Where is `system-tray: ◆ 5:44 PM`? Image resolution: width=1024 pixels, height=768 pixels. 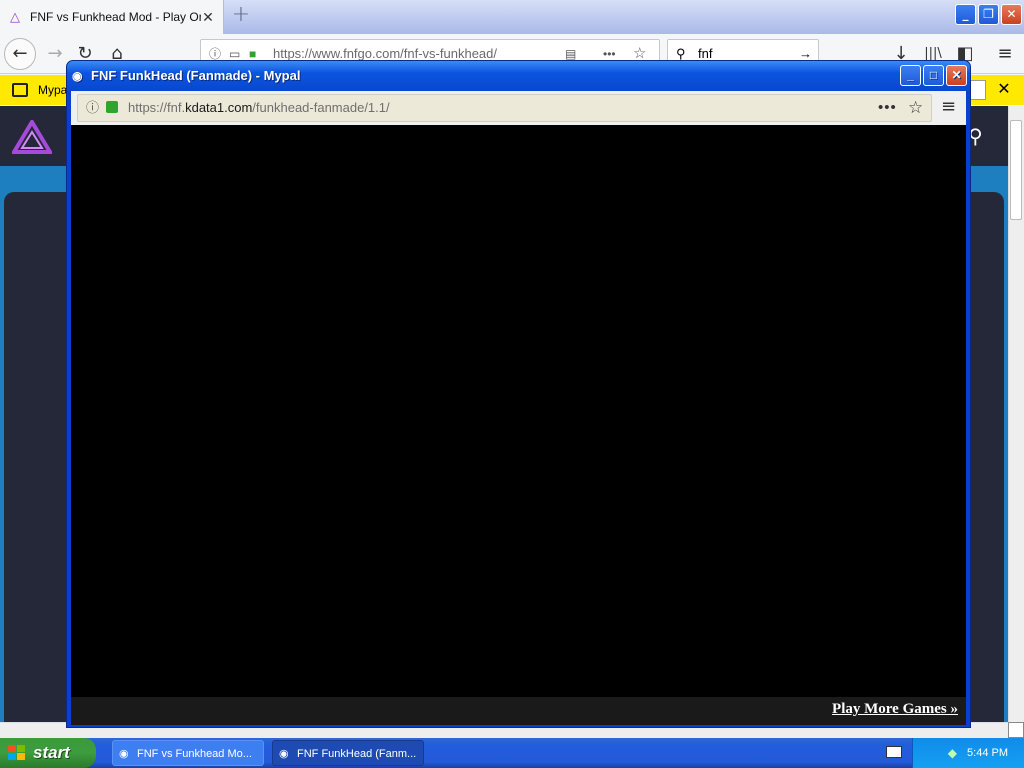
system-tray: ◆ 5:44 PM is located at coordinates (968, 753).